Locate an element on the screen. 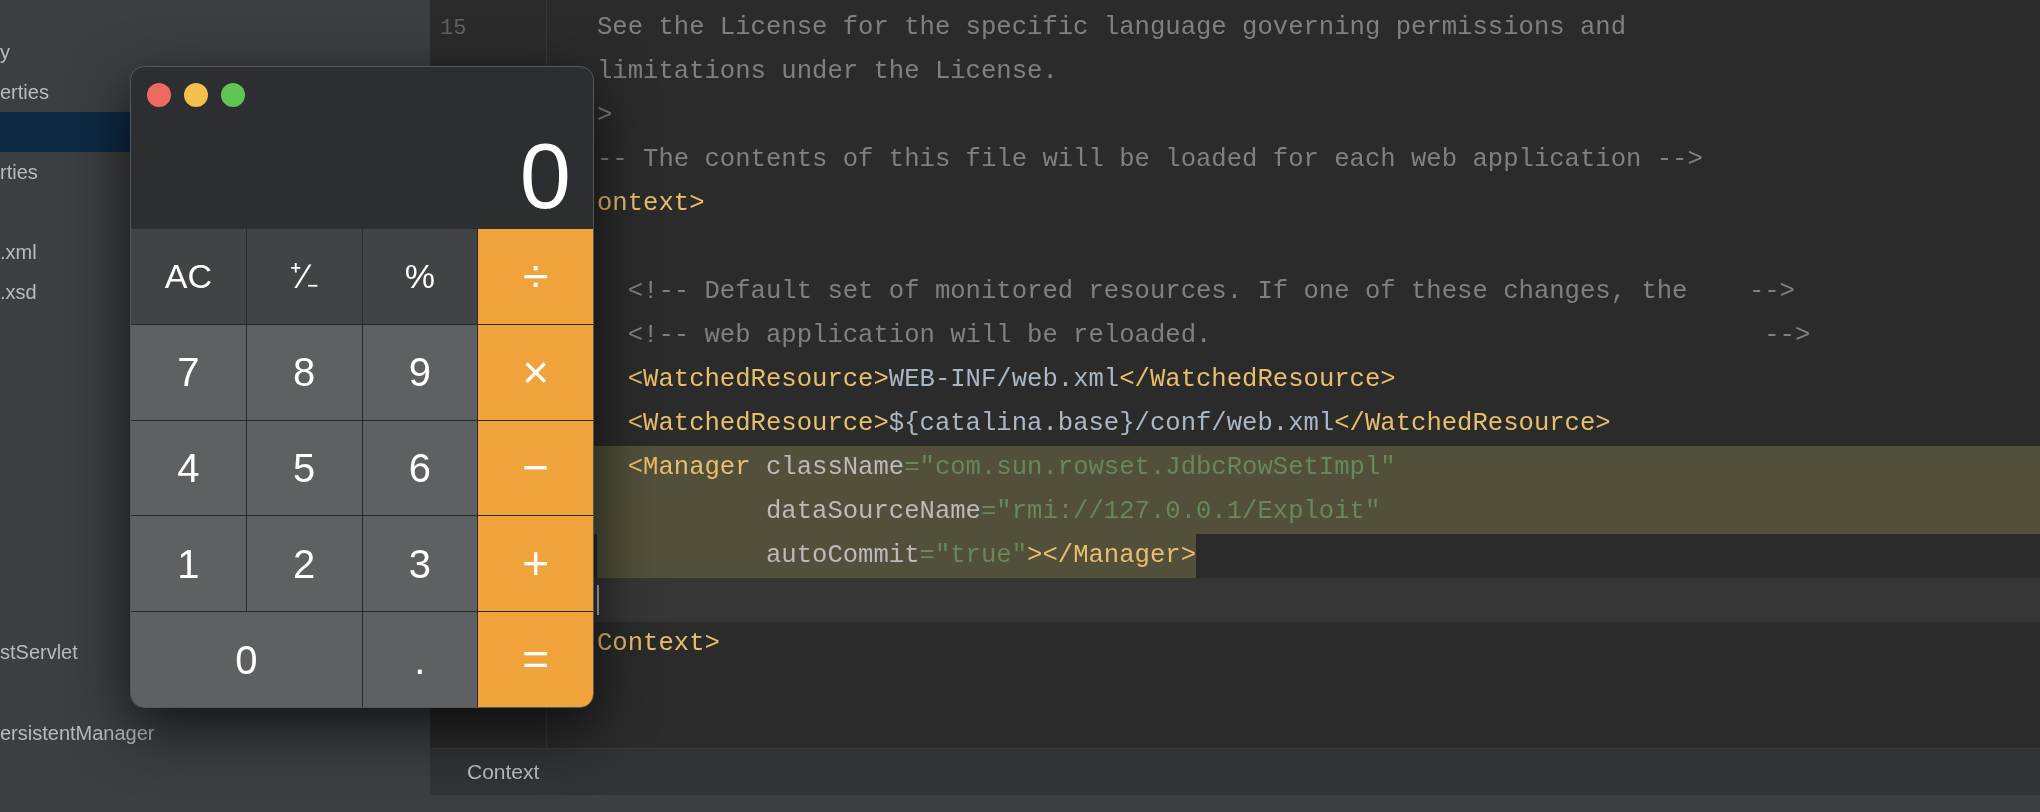 The height and width of the screenshot is (812, 2040). calculator-key: AC is located at coordinates (188, 276).